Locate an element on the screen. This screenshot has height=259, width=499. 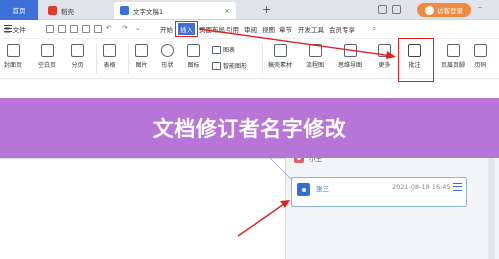
smart-art-button: 智能图形 is located at coordinates (229, 65).